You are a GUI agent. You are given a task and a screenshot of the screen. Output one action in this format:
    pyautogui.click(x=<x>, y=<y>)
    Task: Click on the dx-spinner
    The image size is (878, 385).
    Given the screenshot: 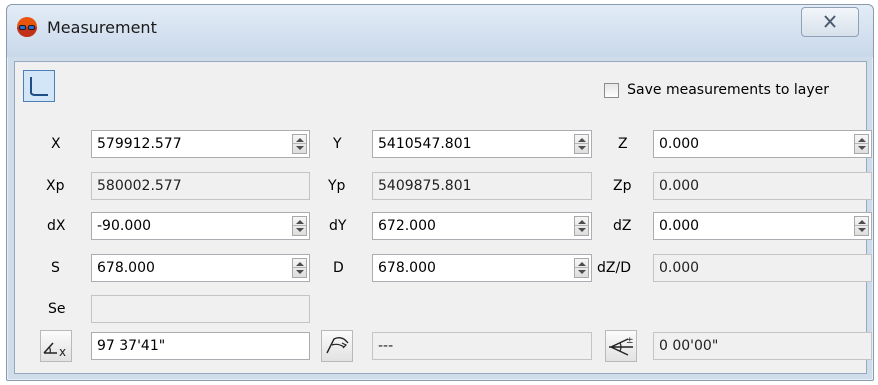 What is the action you would take?
    pyautogui.click(x=299, y=226)
    